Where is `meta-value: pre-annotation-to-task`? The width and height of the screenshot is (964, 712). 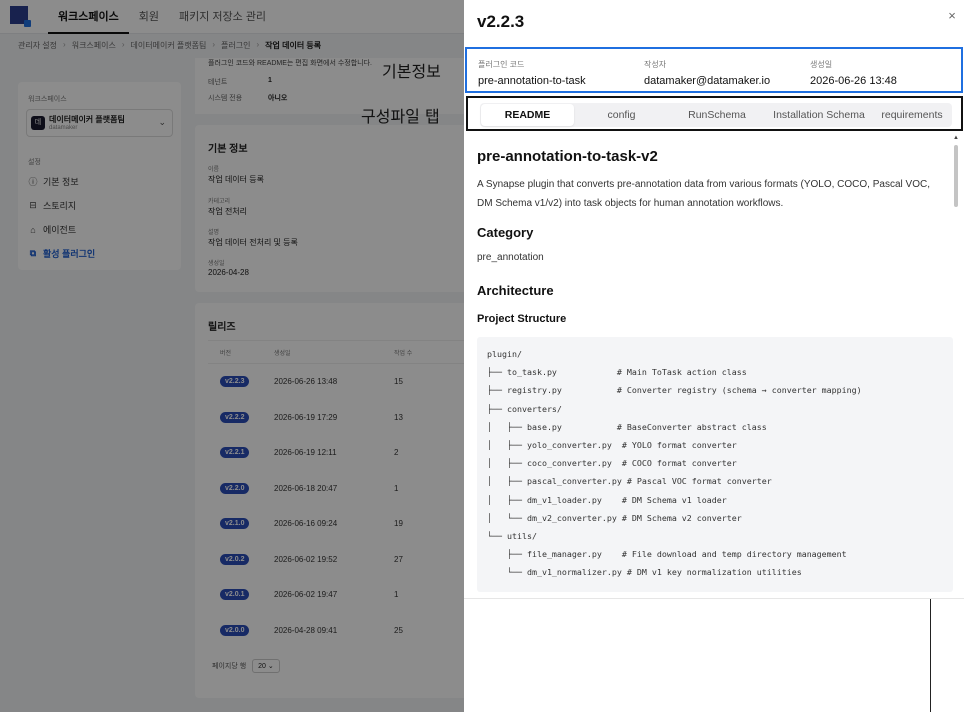 meta-value: pre-annotation-to-task is located at coordinates (532, 81).